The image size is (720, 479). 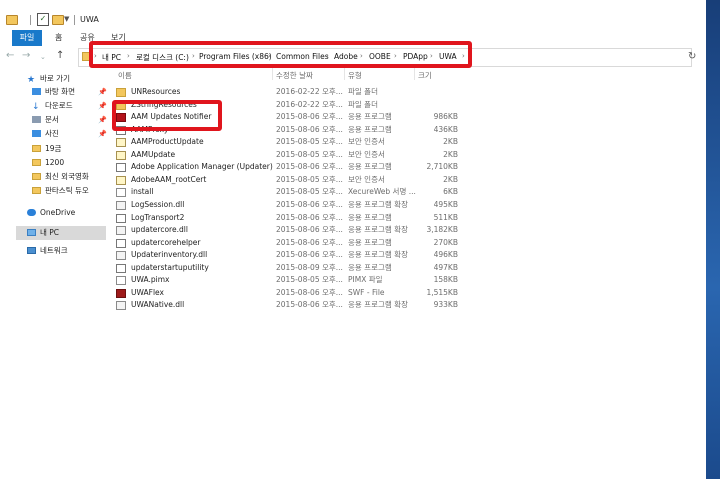 What do you see at coordinates (156, 91) in the screenshot?
I see `file-name: UNResources` at bounding box center [156, 91].